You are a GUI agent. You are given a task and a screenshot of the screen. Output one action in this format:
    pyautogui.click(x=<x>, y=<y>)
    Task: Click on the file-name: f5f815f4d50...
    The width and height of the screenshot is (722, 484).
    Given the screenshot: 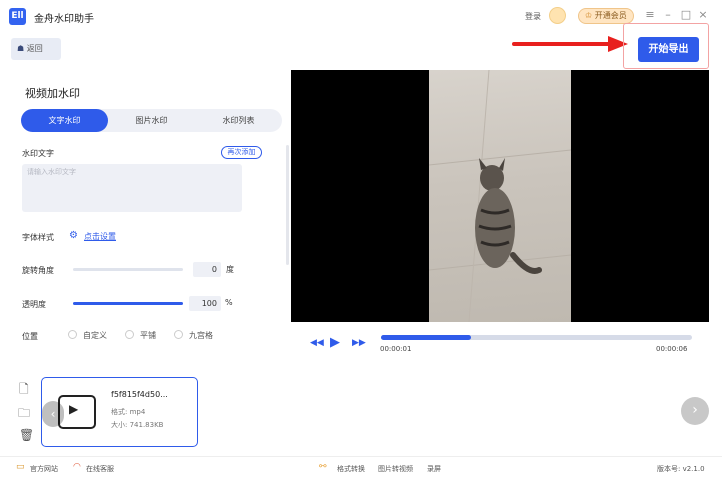 What is the action you would take?
    pyautogui.click(x=139, y=394)
    